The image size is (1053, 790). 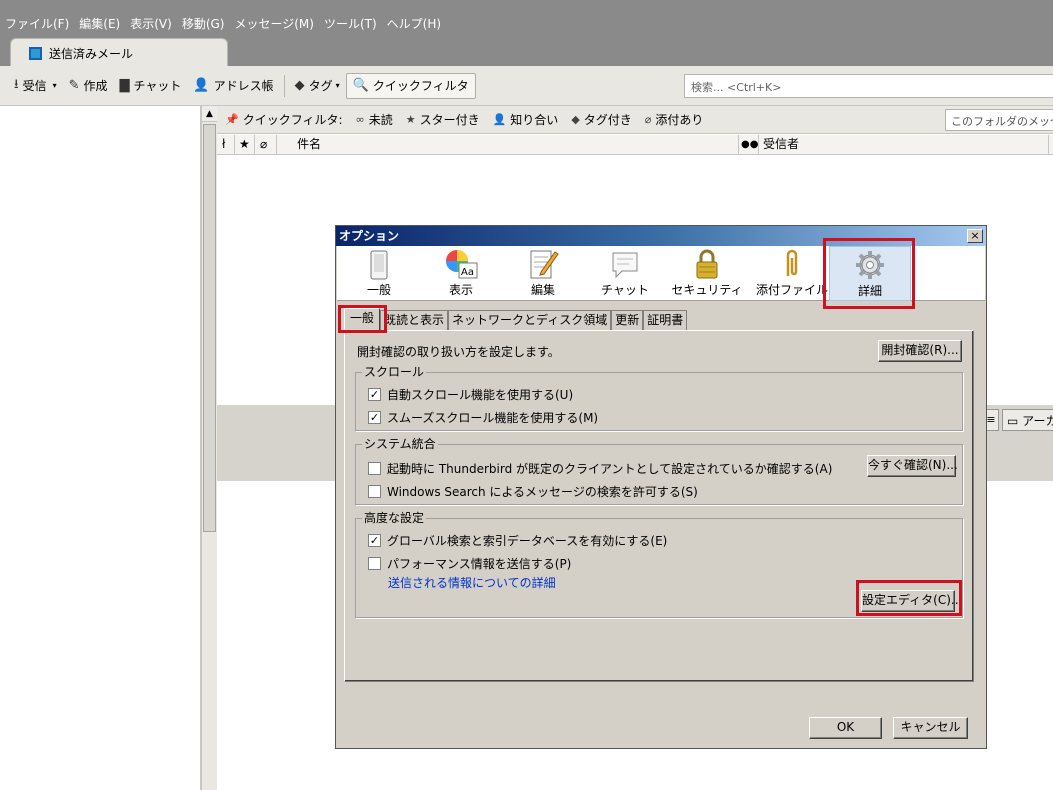 I want to click on cancel-button: キャンセル, so click(x=930, y=728).